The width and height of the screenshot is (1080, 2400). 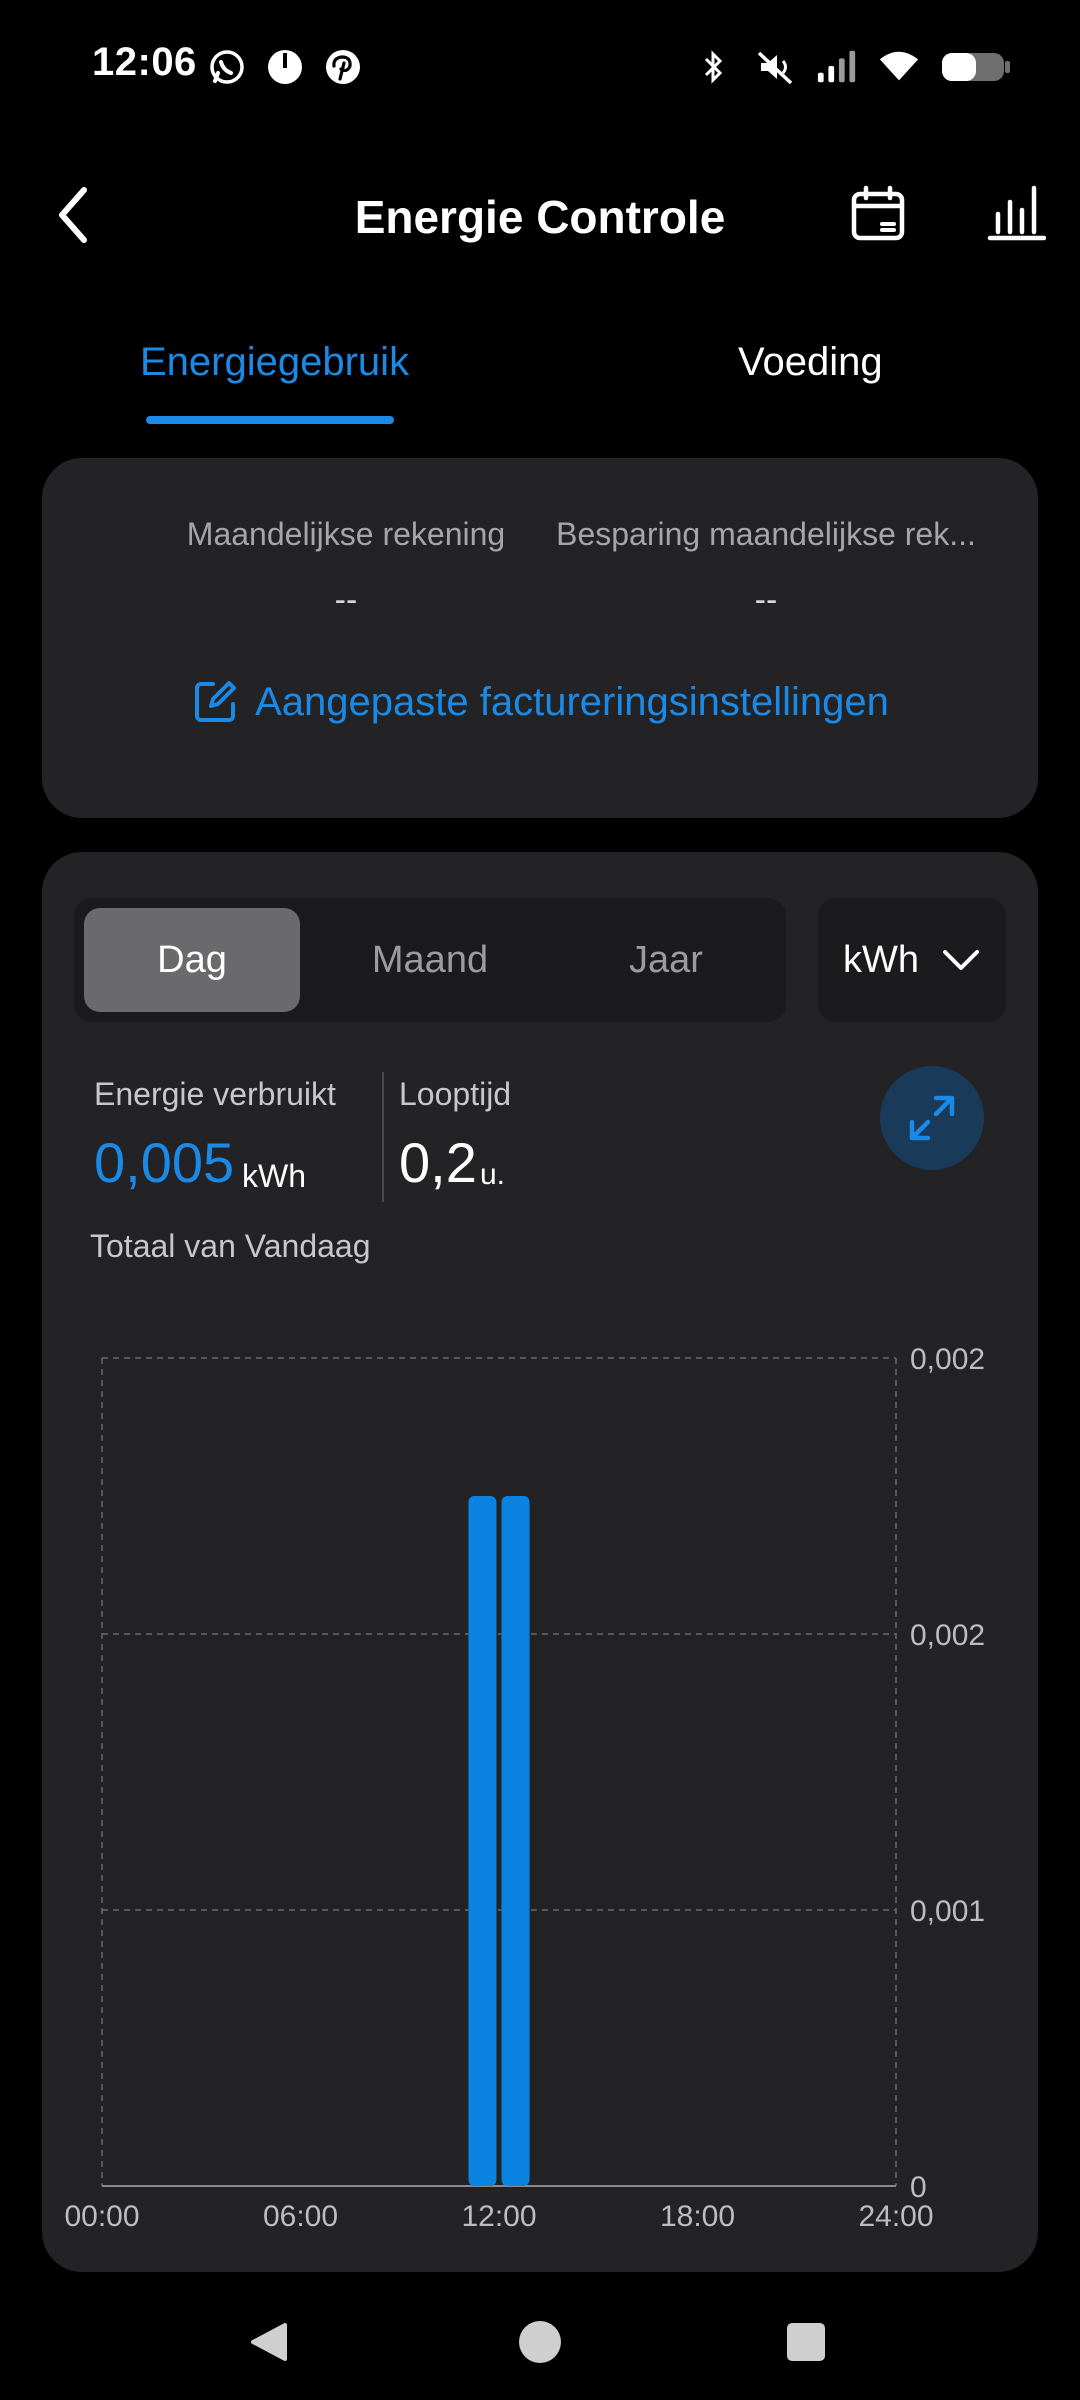 I want to click on chart-y-tick-label: 0,001, so click(x=947, y=1911).